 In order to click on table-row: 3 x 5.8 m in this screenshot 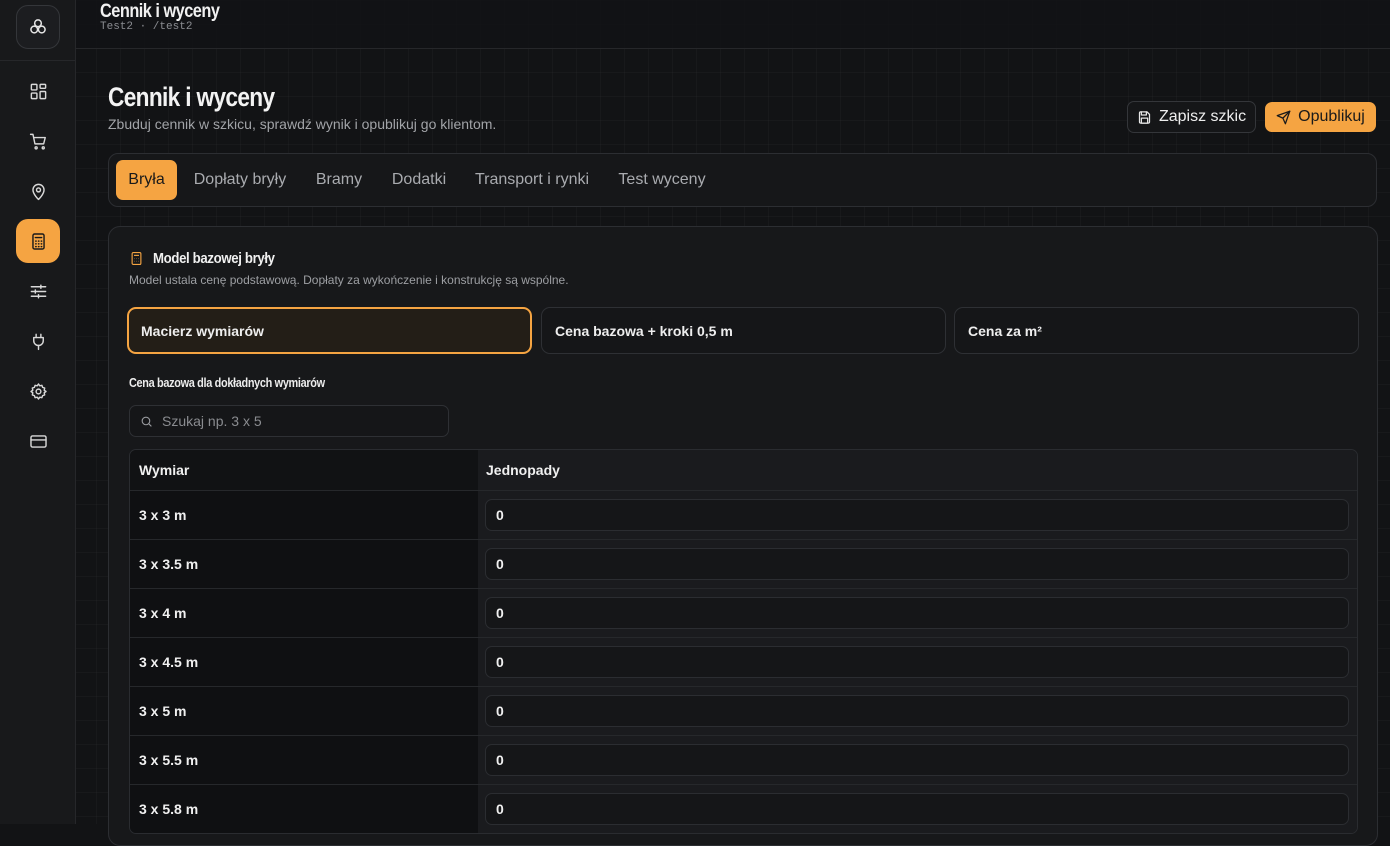, I will do `click(743, 808)`.